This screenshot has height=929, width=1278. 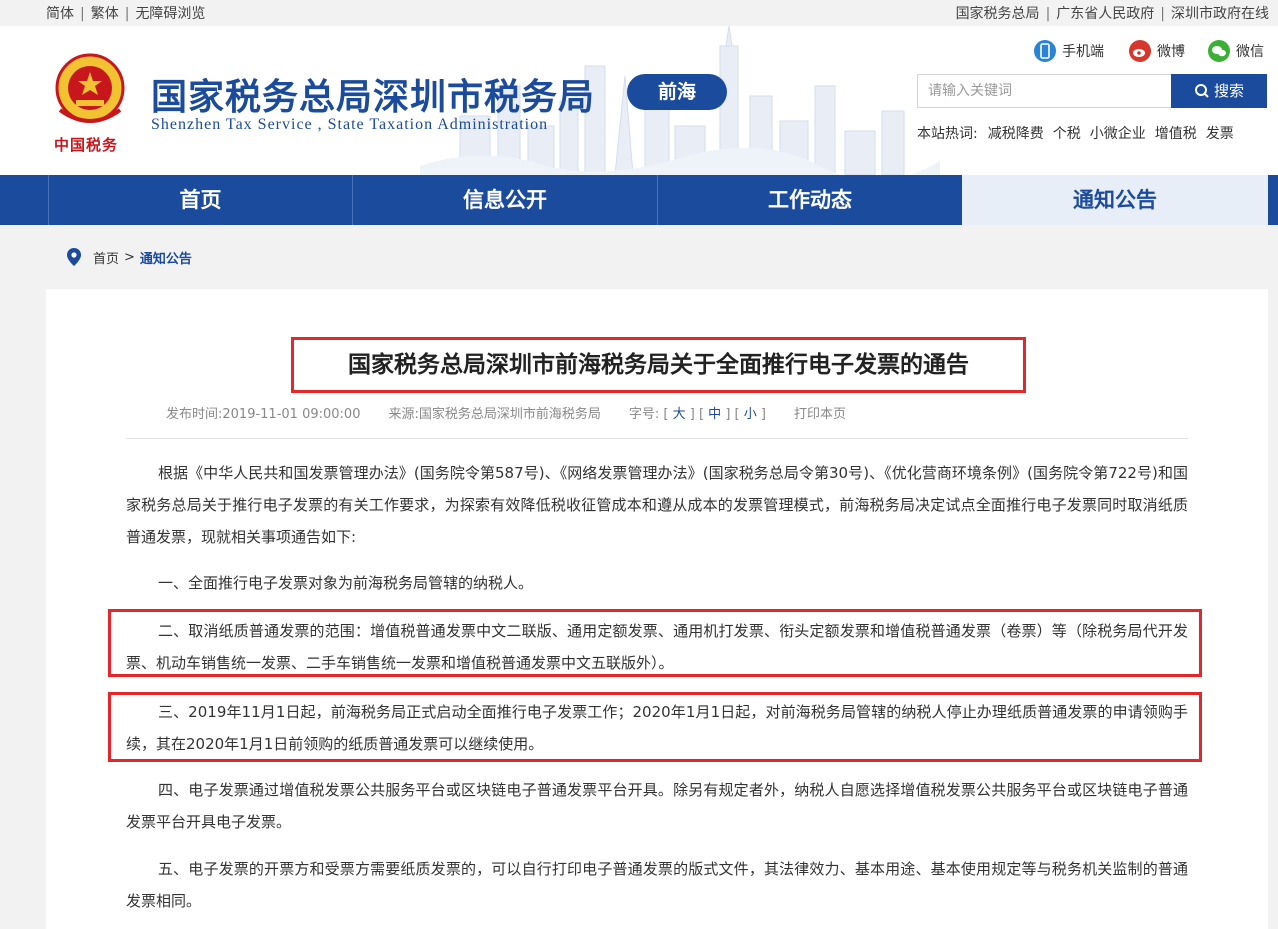 What do you see at coordinates (714, 414) in the screenshot?
I see `font-size-medium: 中` at bounding box center [714, 414].